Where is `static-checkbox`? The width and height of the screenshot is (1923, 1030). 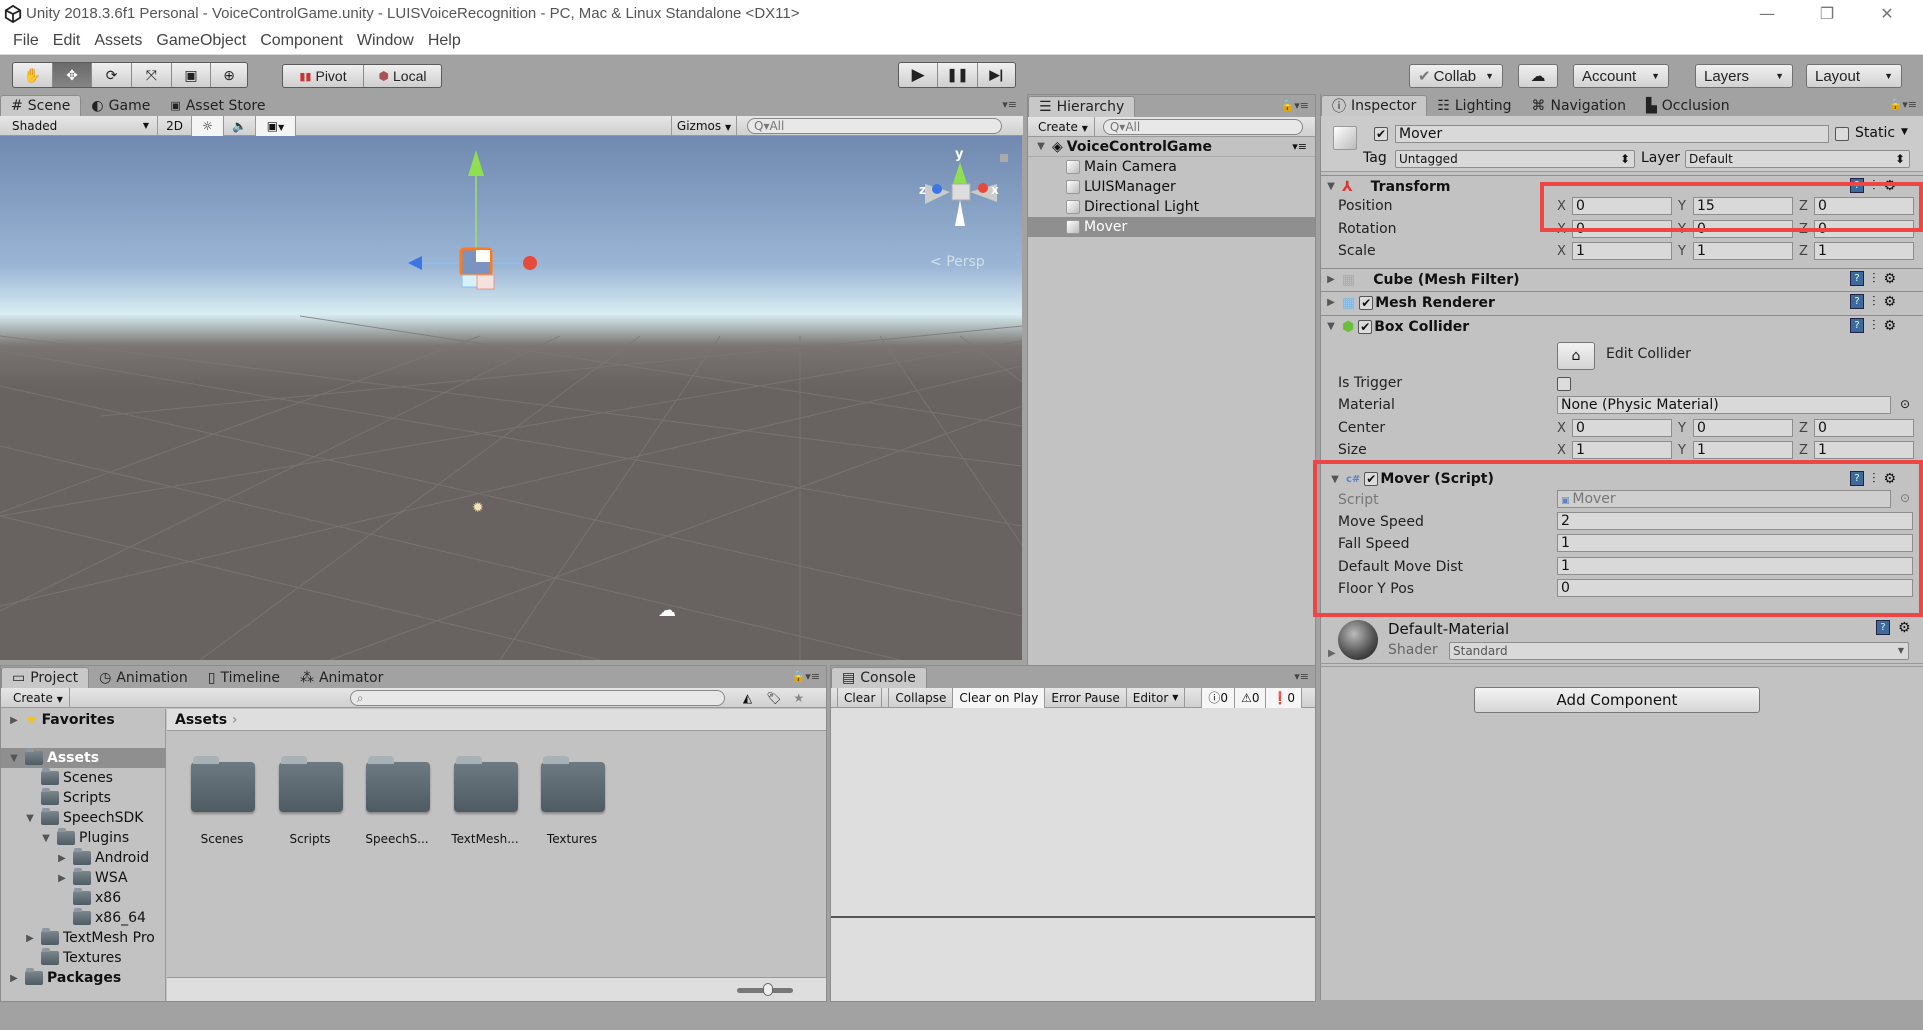 static-checkbox is located at coordinates (1842, 134).